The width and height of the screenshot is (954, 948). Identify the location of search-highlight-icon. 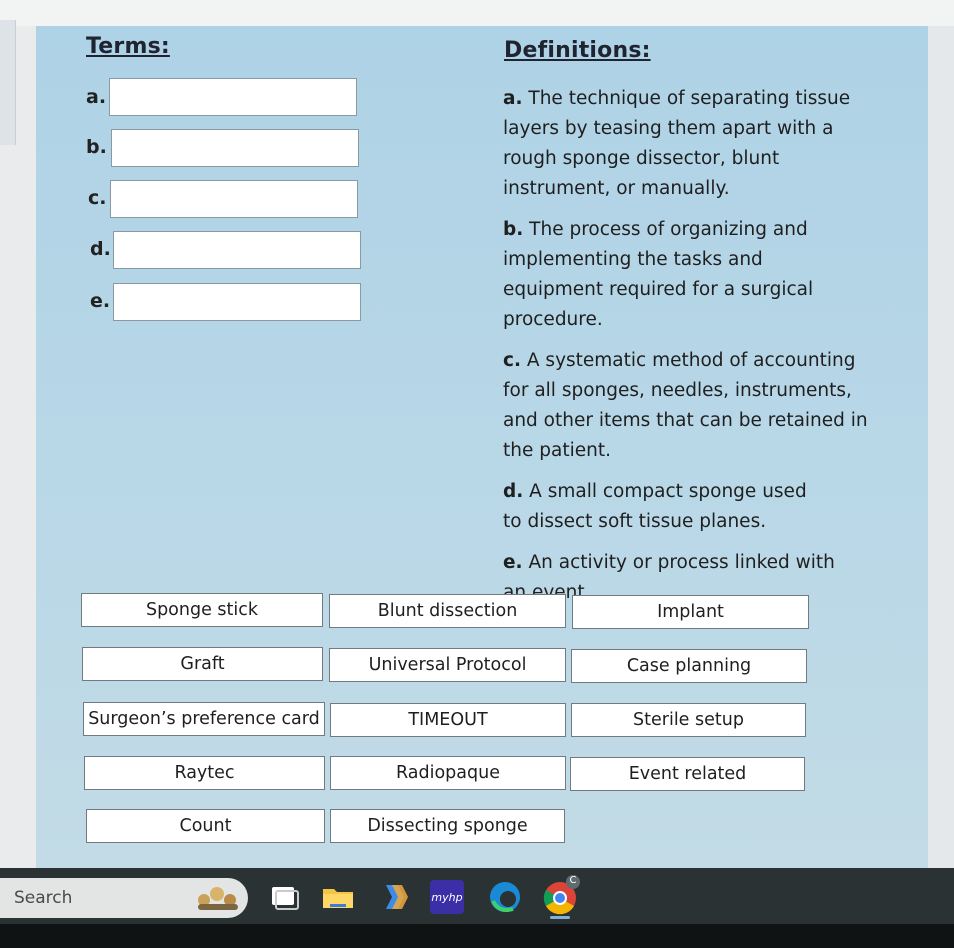
(218, 897).